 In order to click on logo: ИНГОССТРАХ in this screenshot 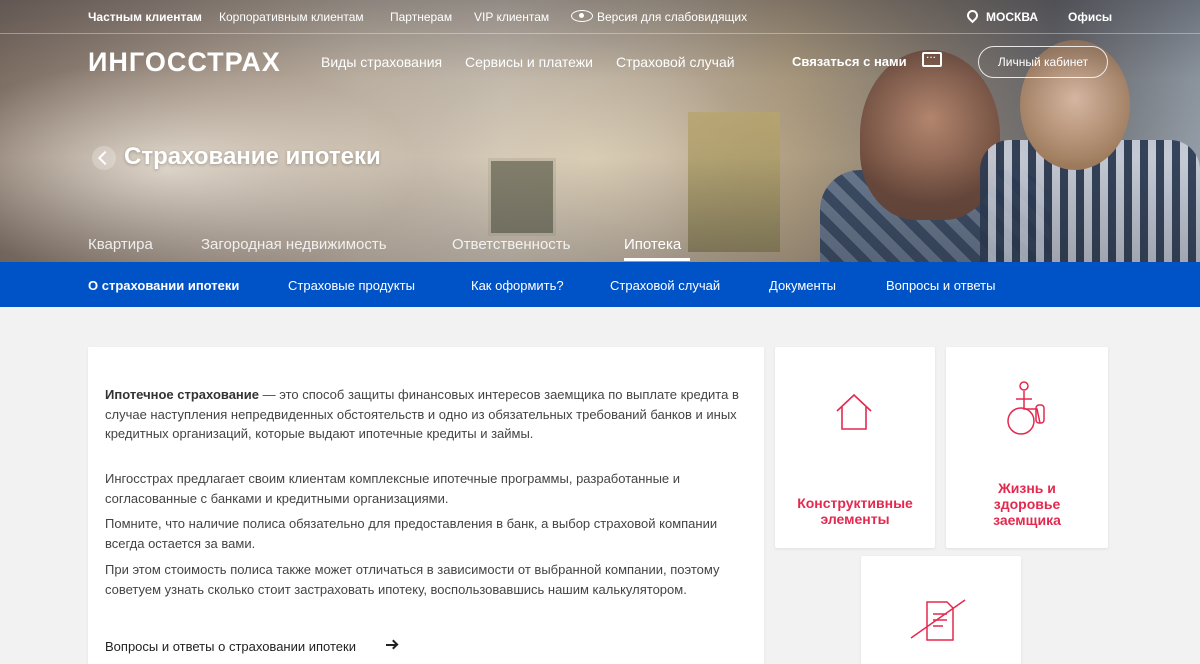, I will do `click(184, 62)`.